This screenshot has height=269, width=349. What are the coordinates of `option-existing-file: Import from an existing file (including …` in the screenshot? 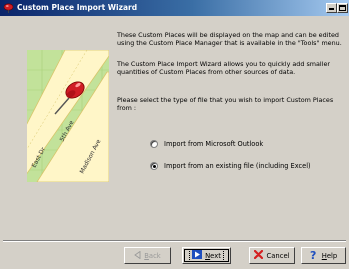 It's located at (230, 166).